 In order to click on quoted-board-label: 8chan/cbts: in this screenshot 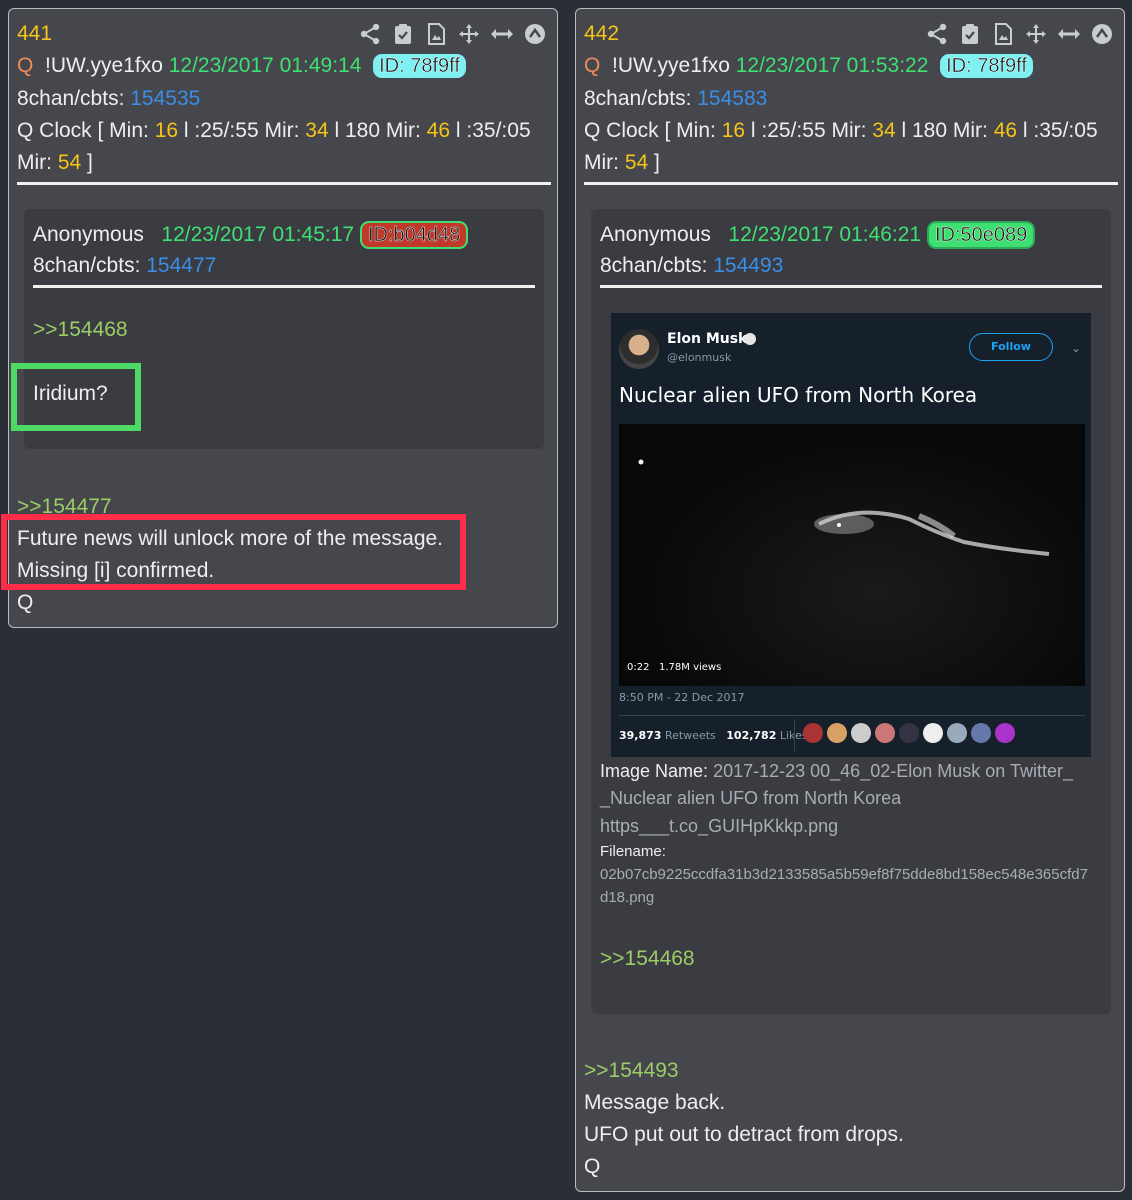, I will do `click(87, 265)`.